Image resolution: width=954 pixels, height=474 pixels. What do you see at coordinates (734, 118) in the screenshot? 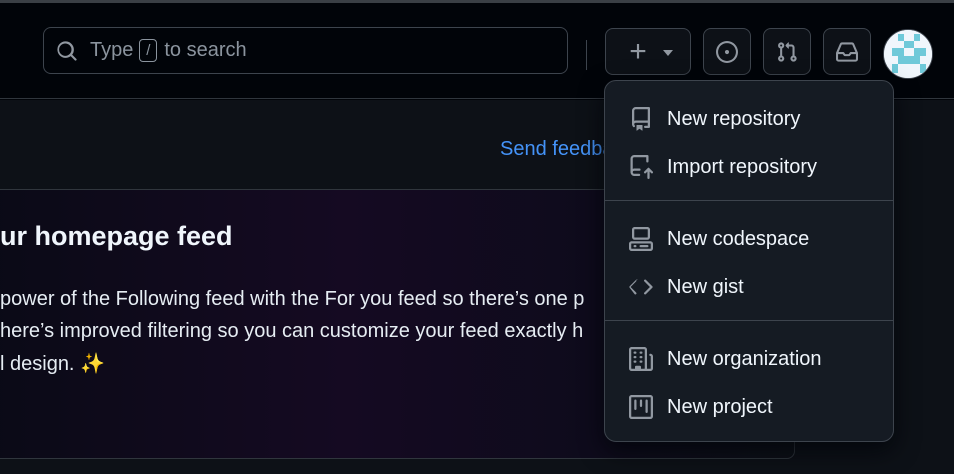
I see `menu-item-label: New repository` at bounding box center [734, 118].